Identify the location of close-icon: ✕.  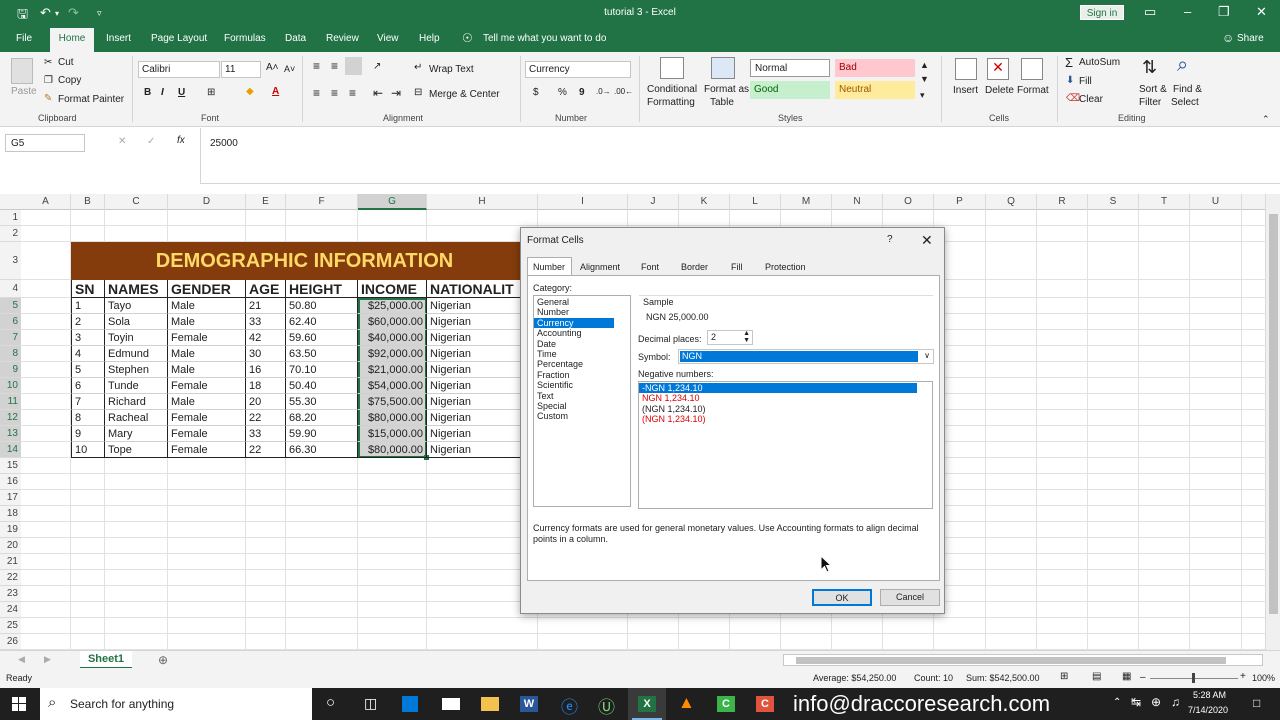
(1261, 12).